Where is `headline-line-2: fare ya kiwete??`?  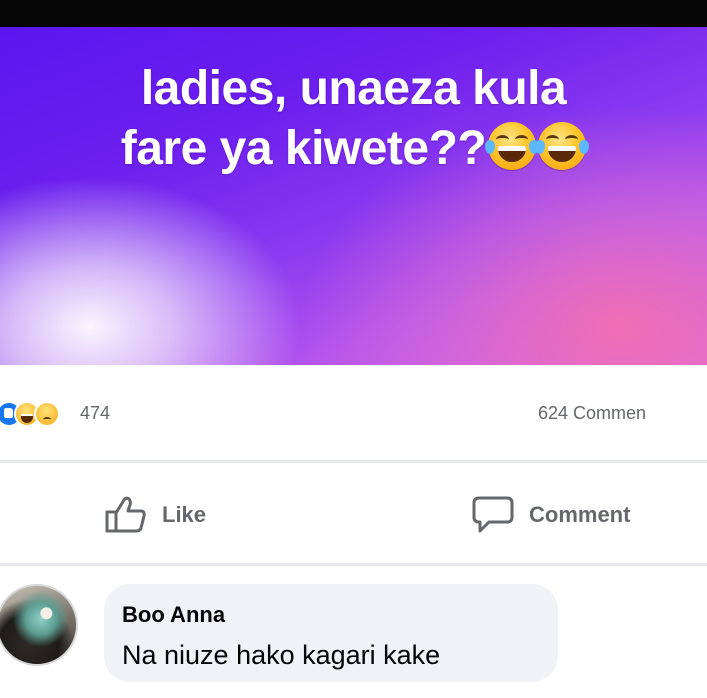
headline-line-2: fare ya kiwete?? is located at coordinates (303, 148).